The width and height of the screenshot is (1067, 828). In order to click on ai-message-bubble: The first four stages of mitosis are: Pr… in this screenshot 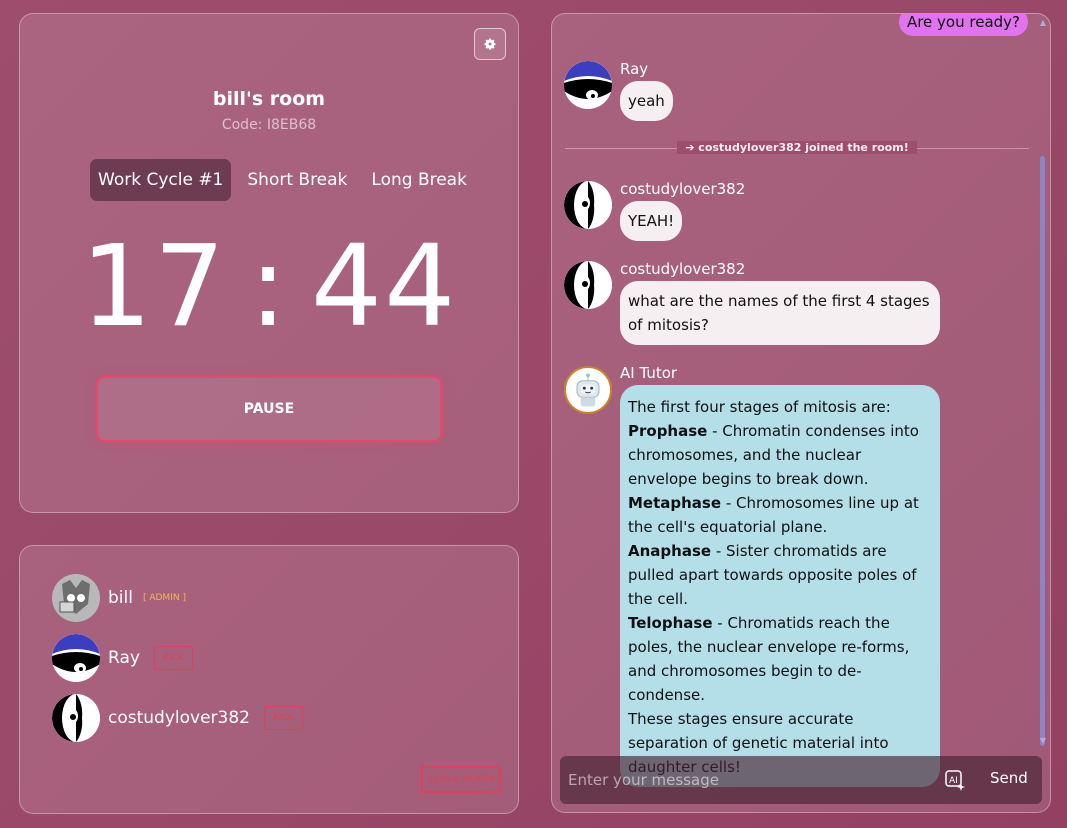, I will do `click(780, 586)`.